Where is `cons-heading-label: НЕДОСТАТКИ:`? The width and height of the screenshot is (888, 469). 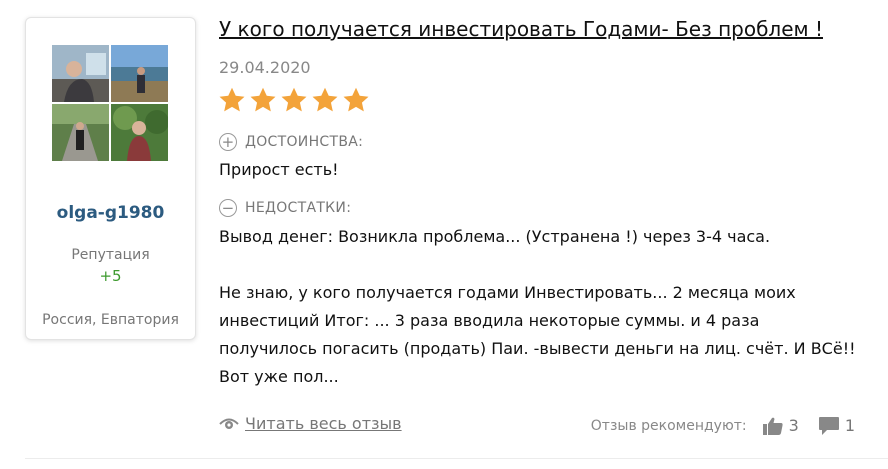
cons-heading-label: НЕДОСТАТКИ: is located at coordinates (298, 208).